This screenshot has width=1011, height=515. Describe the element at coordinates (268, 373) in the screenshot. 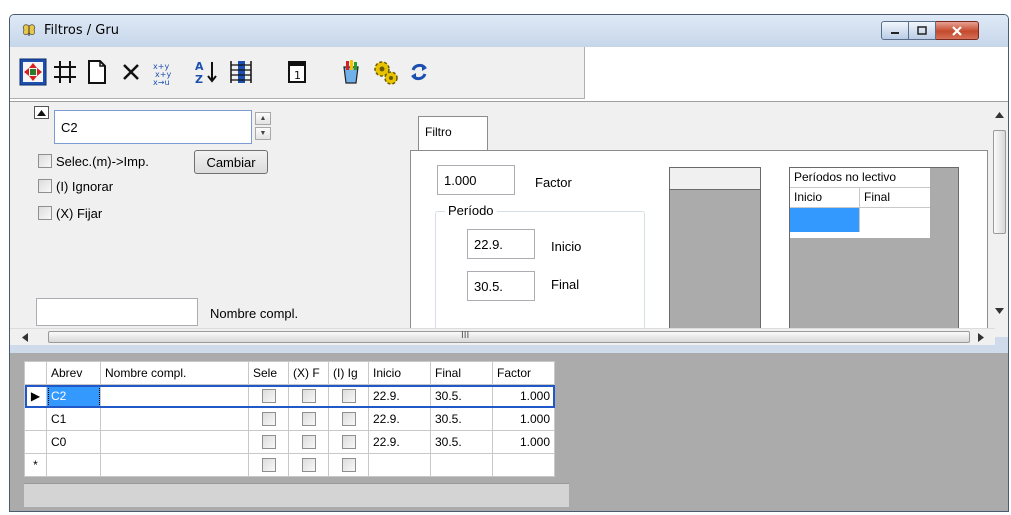

I see `col-sele: Sele` at that location.